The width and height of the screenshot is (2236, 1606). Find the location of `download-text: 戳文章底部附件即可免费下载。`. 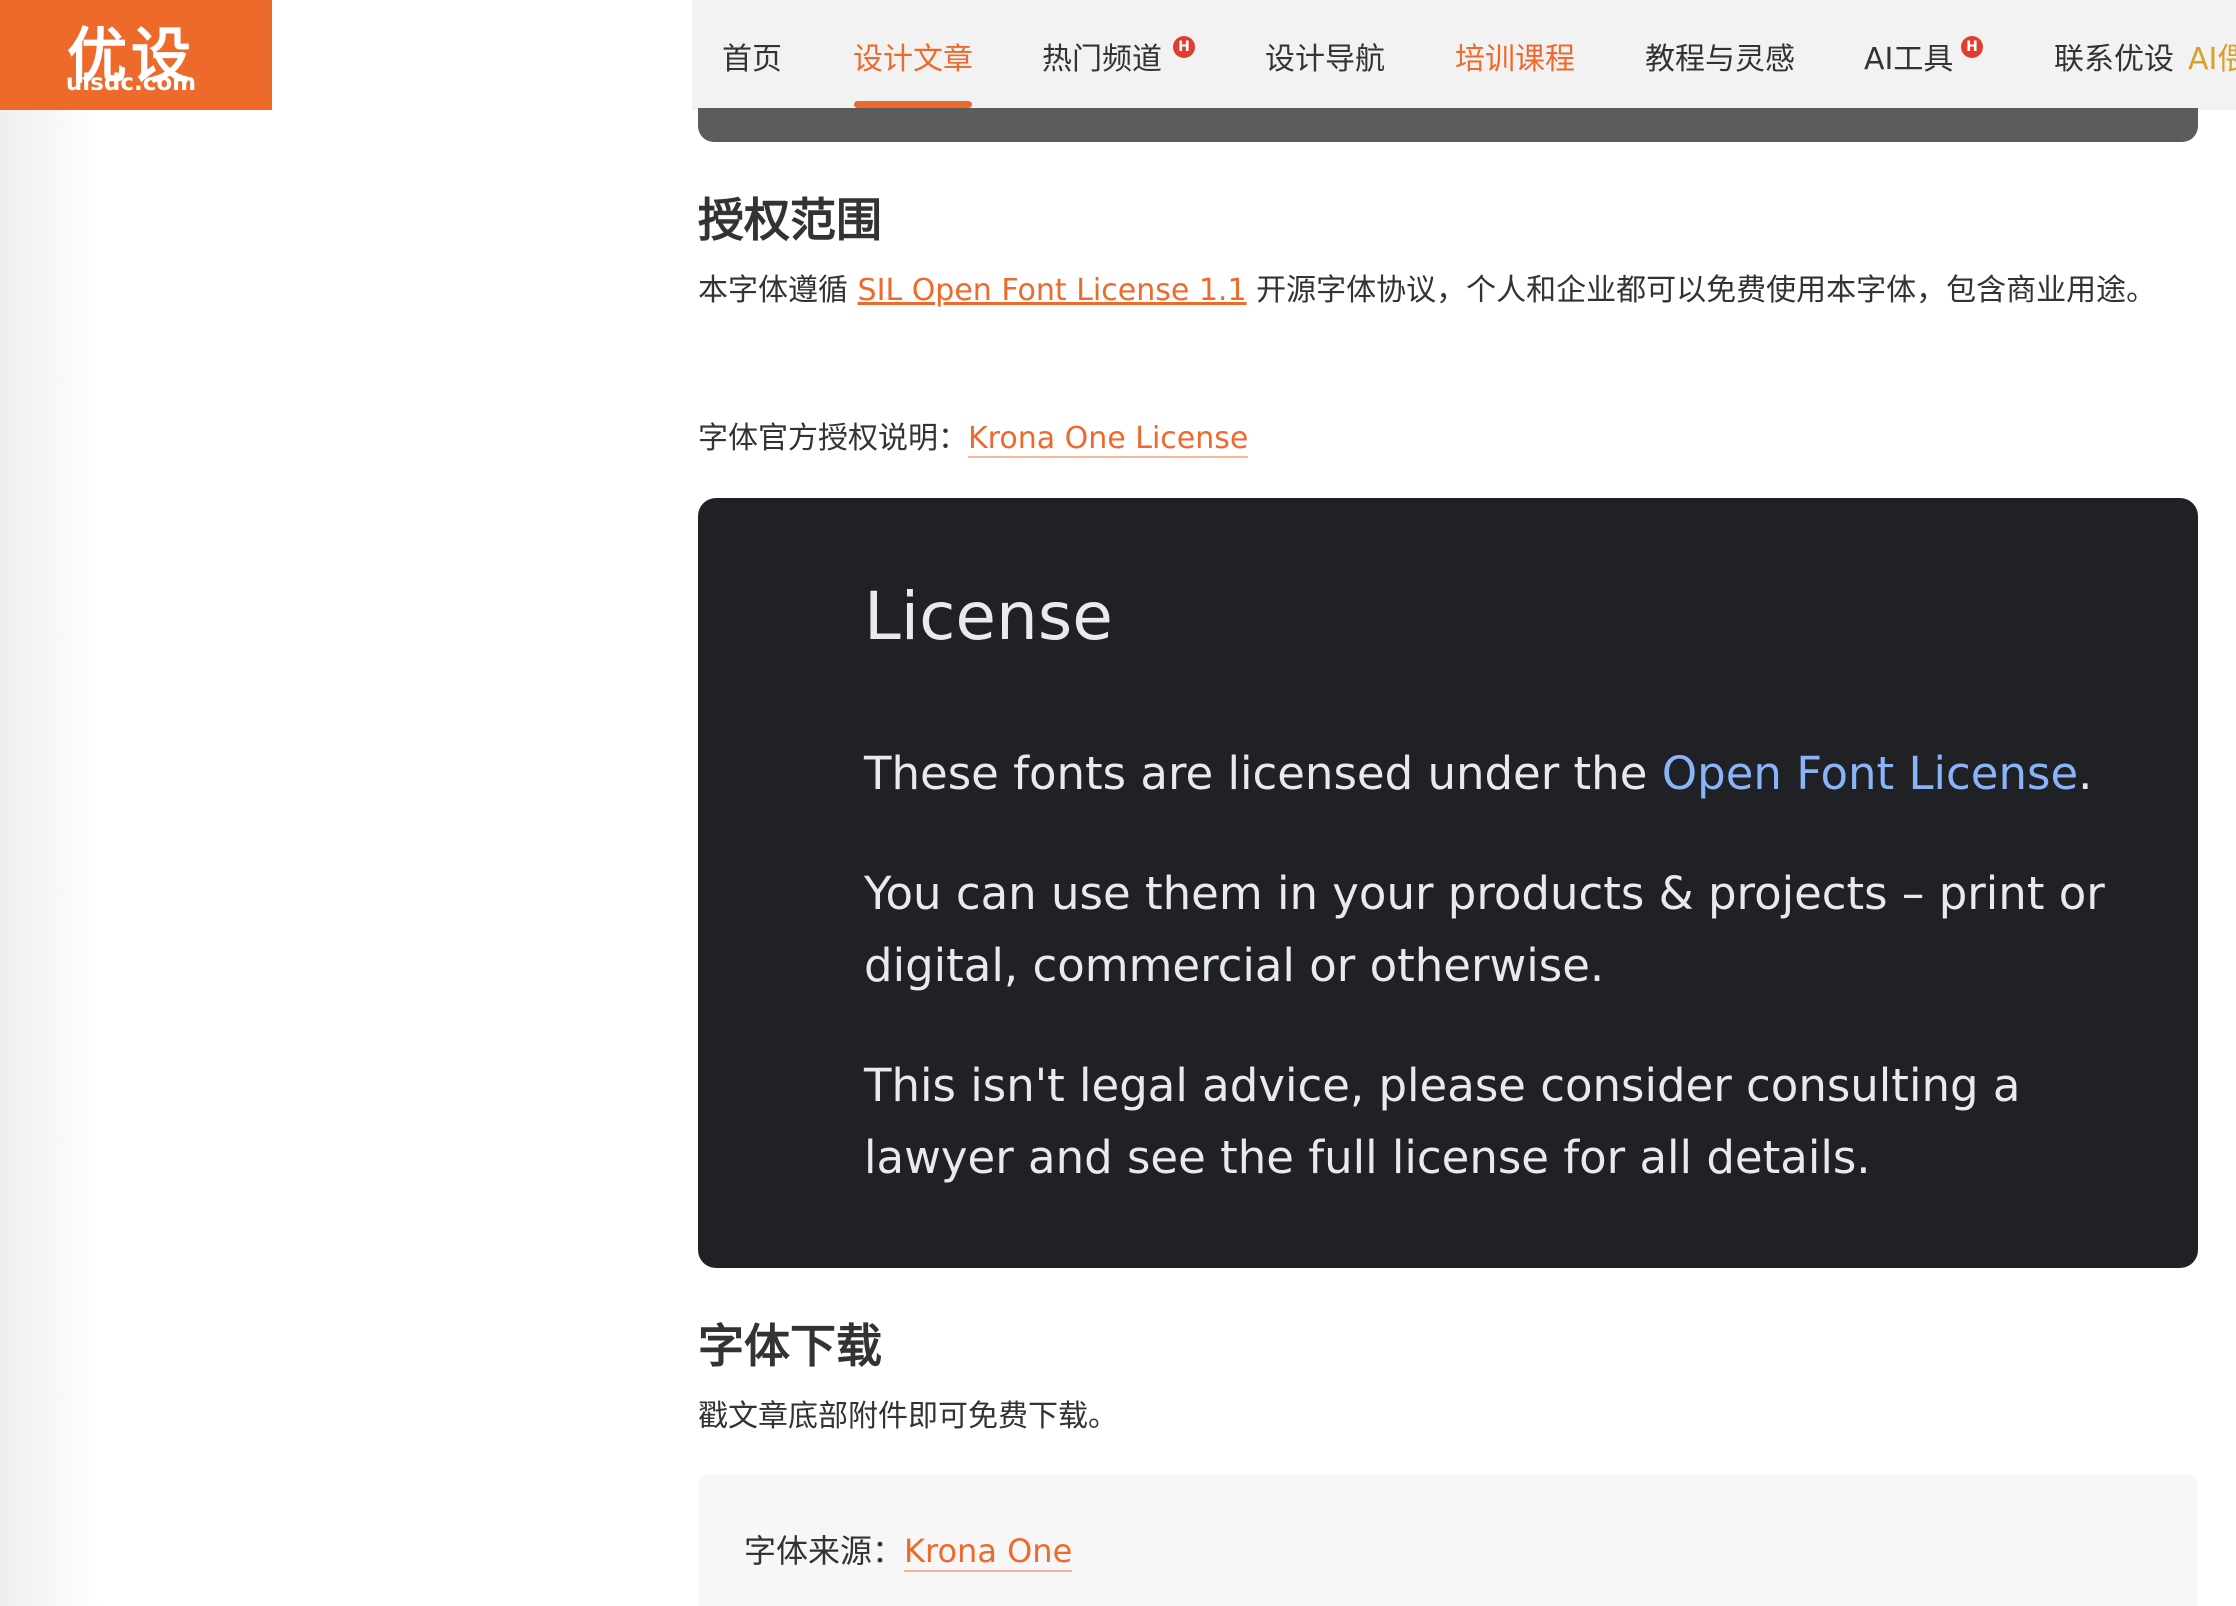

download-text: 戳文章底部附件即可免费下载。 is located at coordinates (908, 1416).